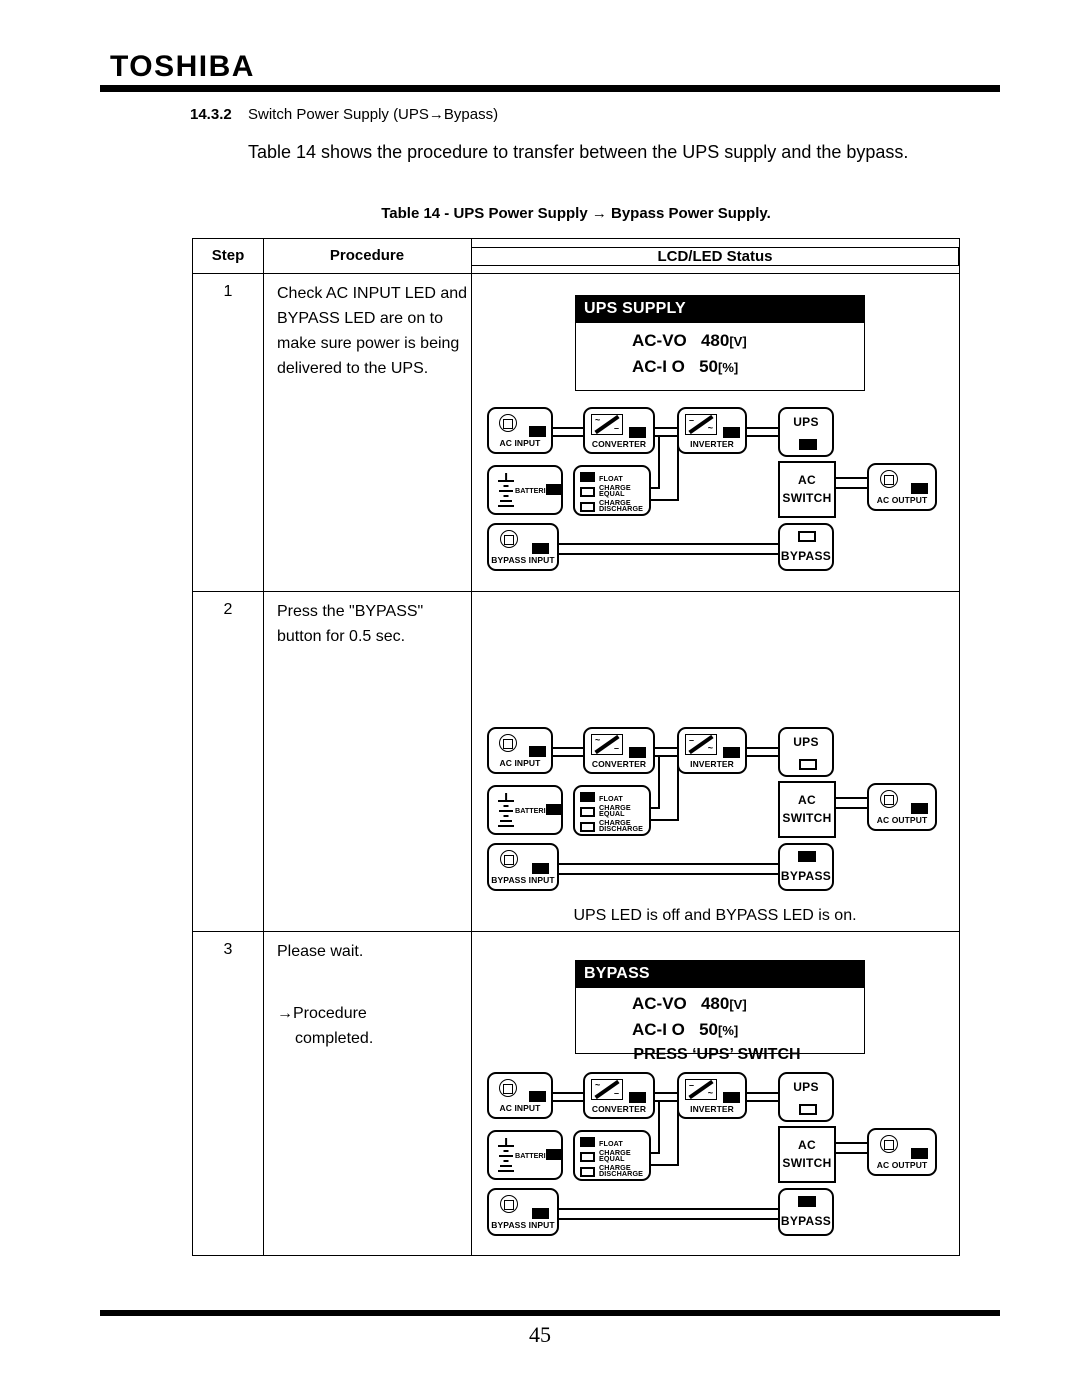 The width and height of the screenshot is (1080, 1397). I want to click on page-number: 45, so click(540, 1334).